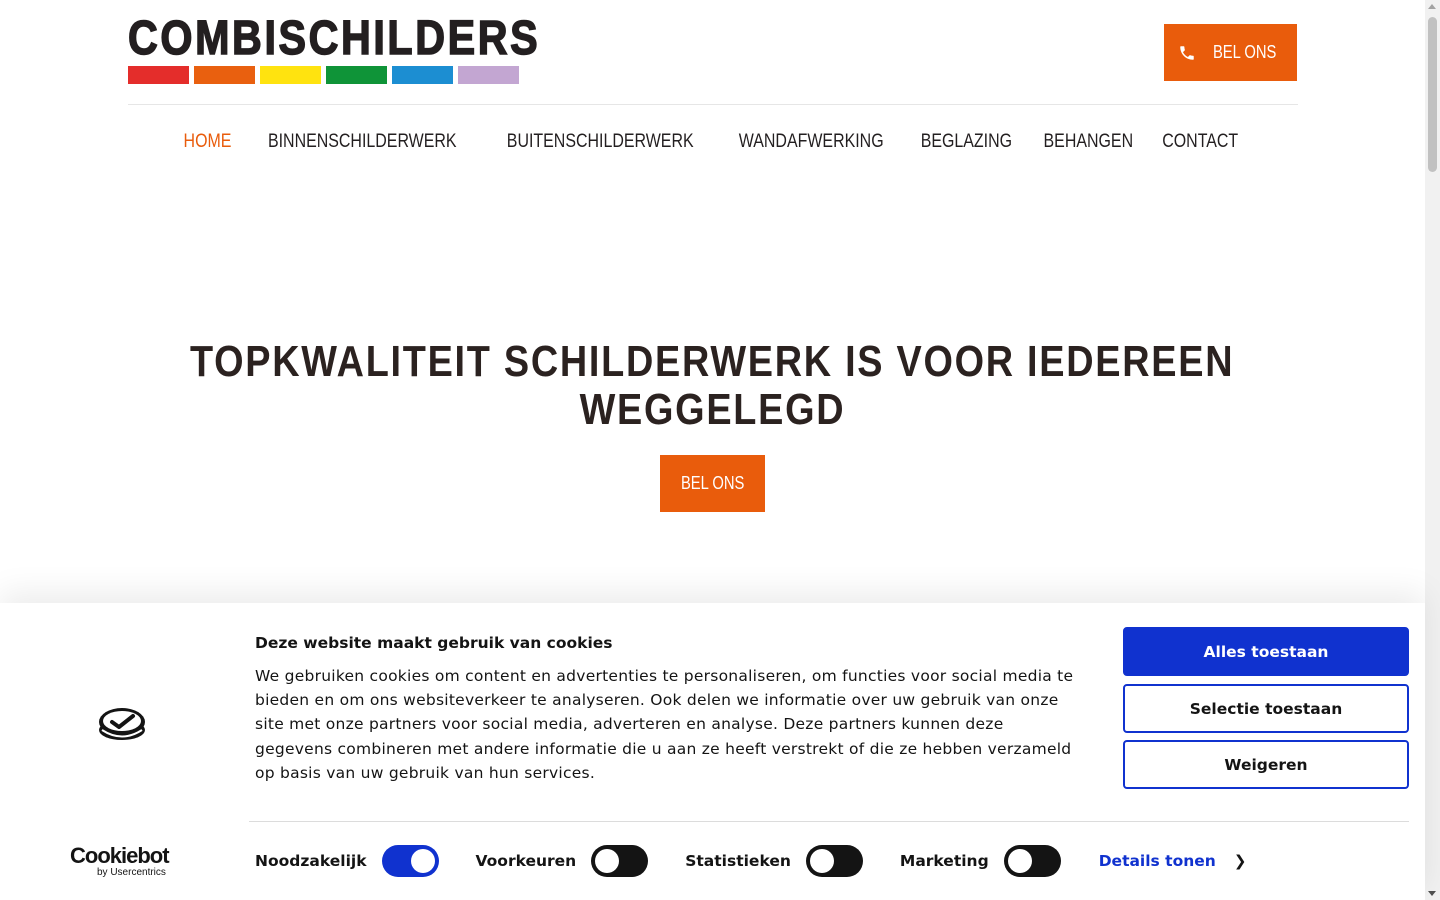  What do you see at coordinates (944, 860) in the screenshot?
I see `toggle-label: Marketing` at bounding box center [944, 860].